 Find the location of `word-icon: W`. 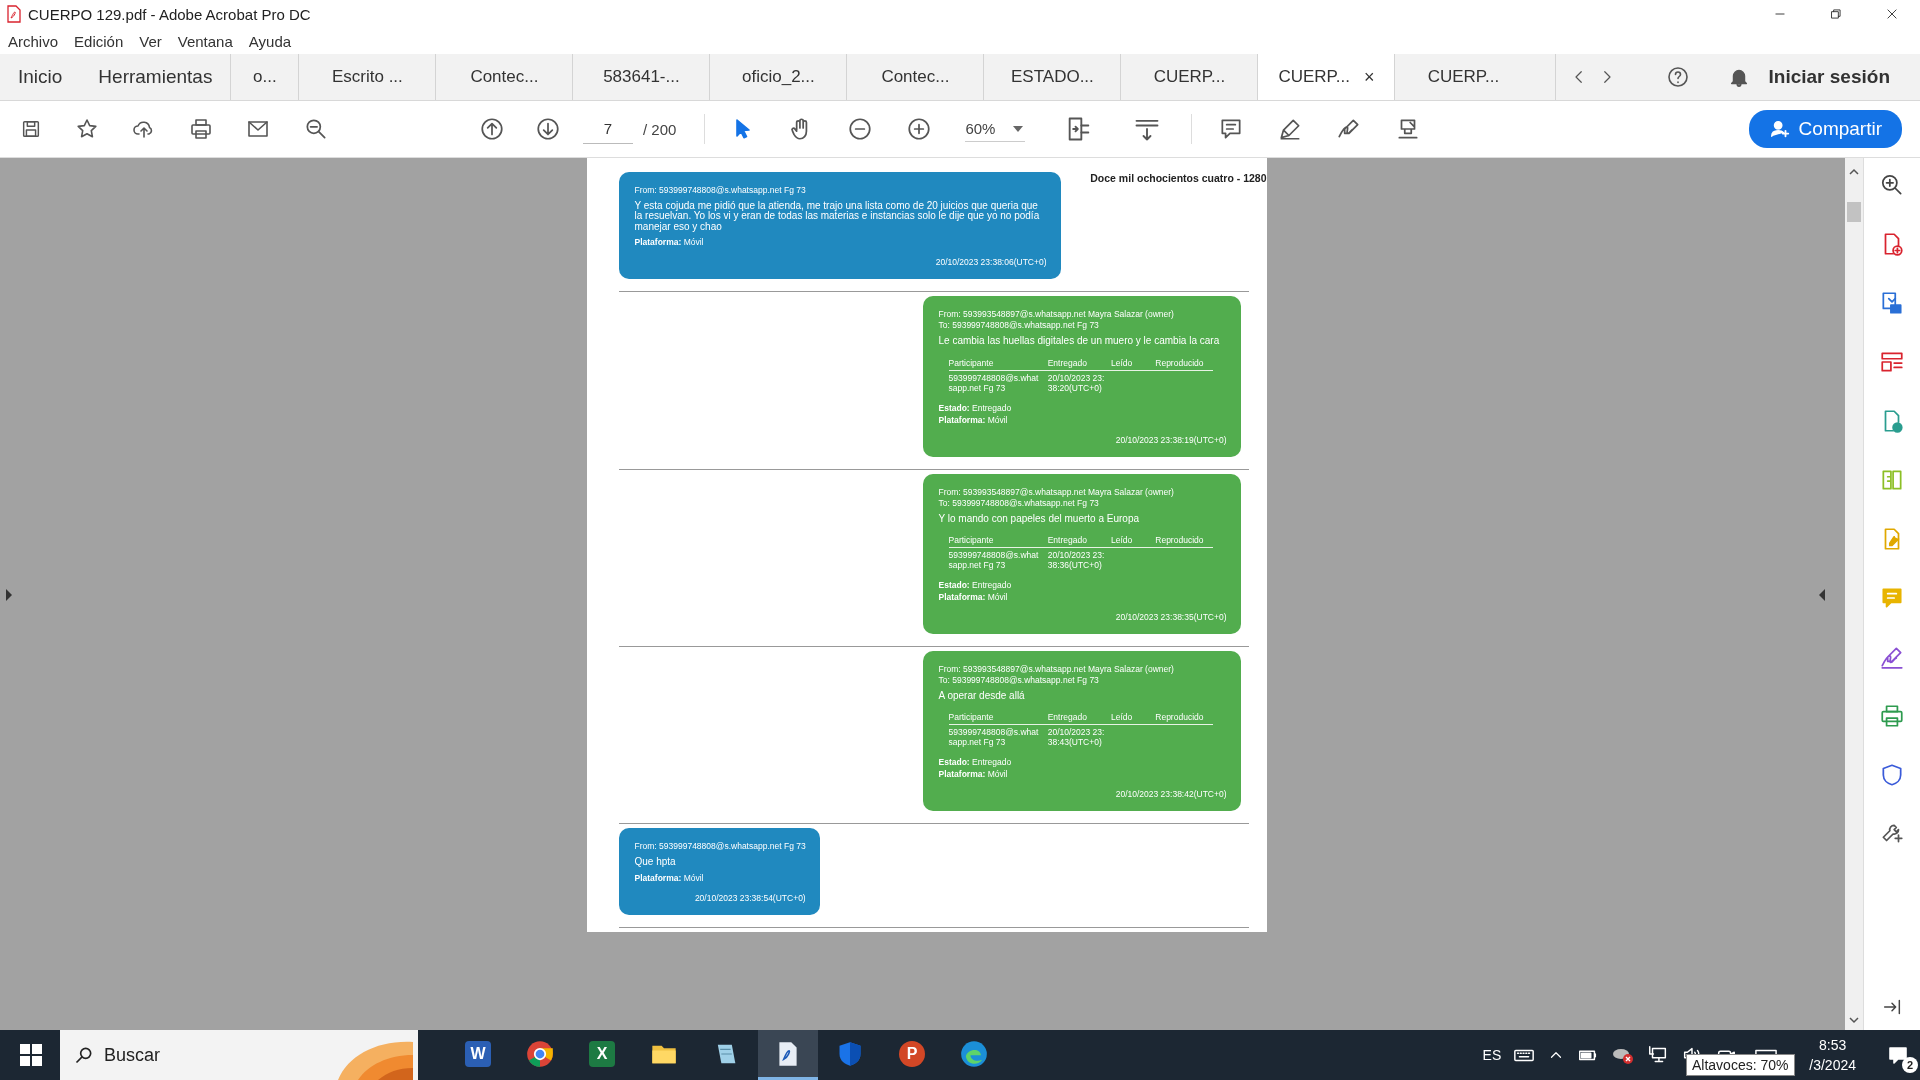

word-icon: W is located at coordinates (478, 1053).